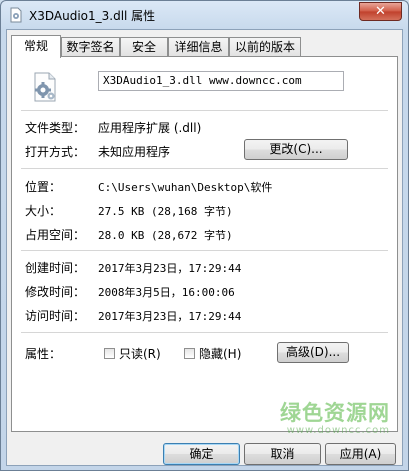 The height and width of the screenshot is (471, 409). Describe the element at coordinates (43, 211) in the screenshot. I see `size-label: 大小：` at that location.